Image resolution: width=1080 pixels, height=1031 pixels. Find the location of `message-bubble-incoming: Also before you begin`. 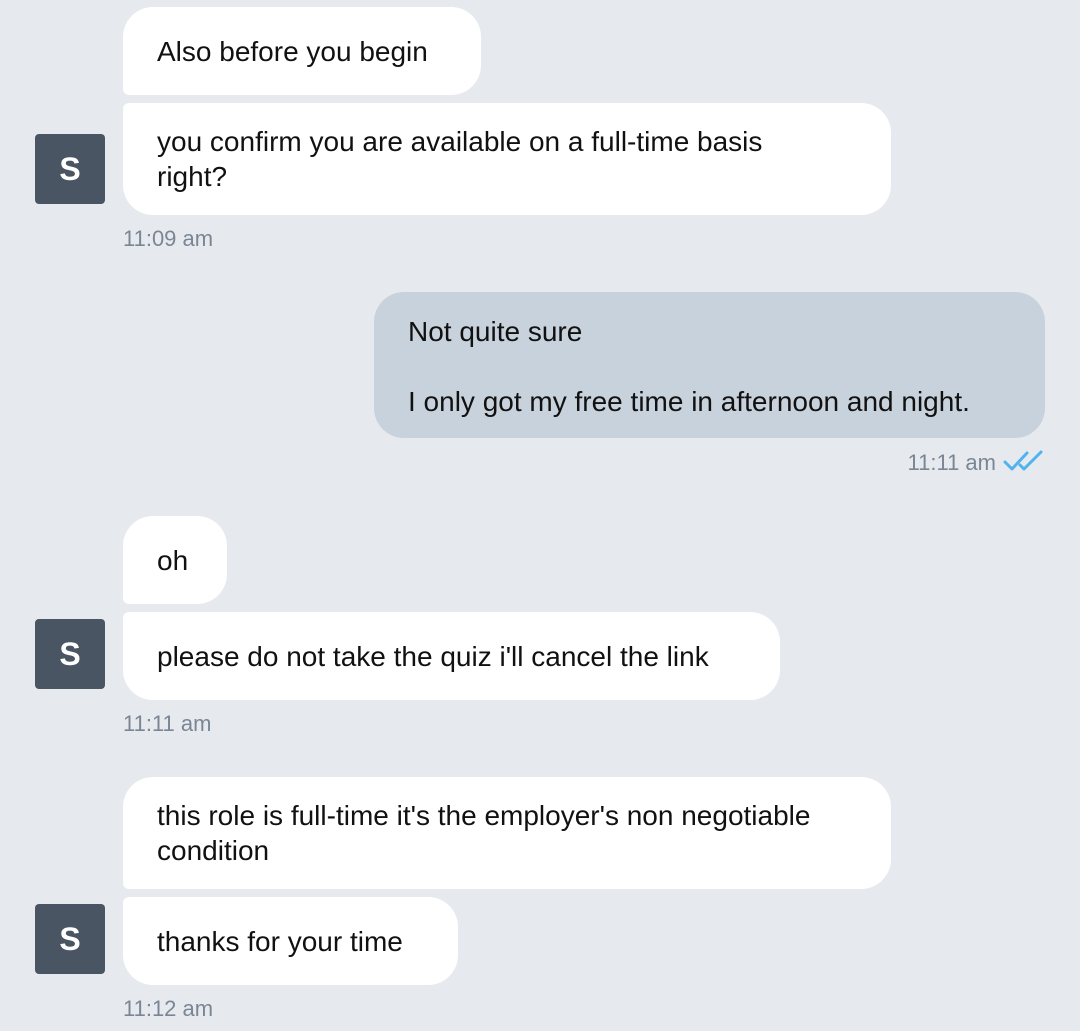

message-bubble-incoming: Also before you begin is located at coordinates (302, 51).